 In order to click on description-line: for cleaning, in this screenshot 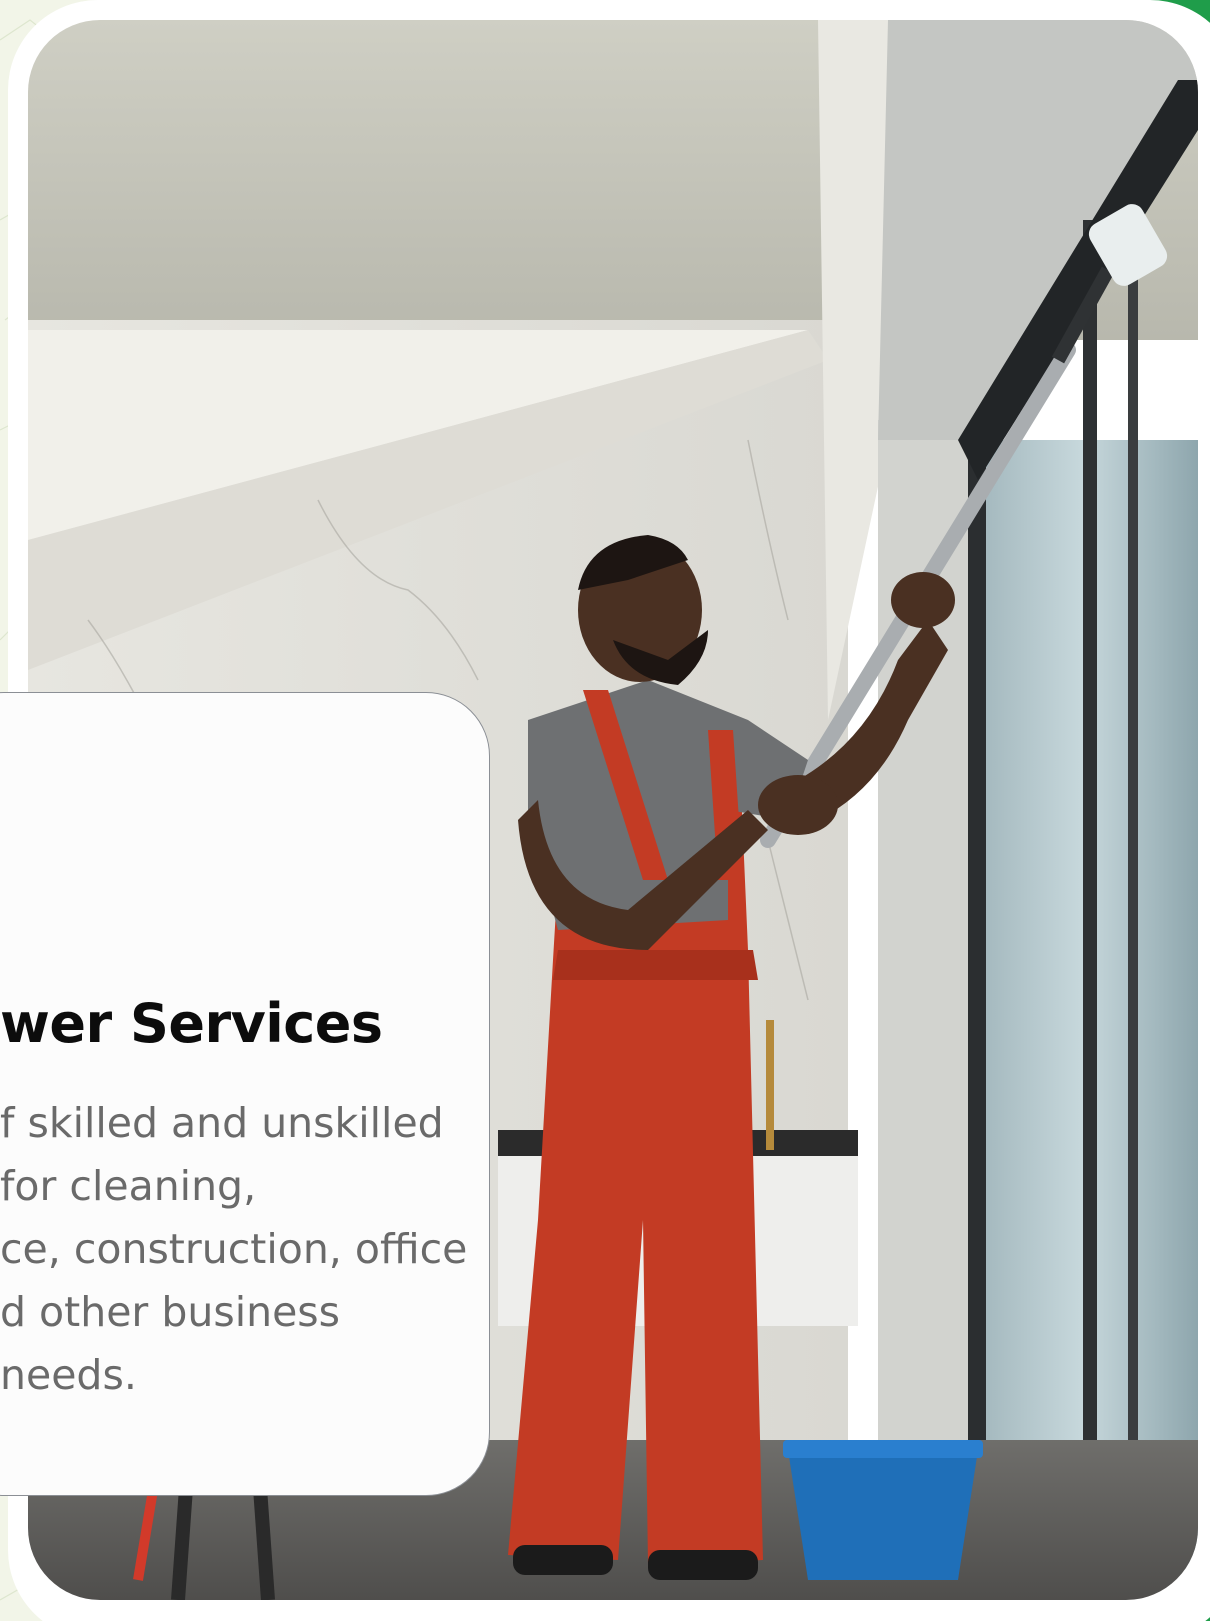, I will do `click(128, 1186)`.